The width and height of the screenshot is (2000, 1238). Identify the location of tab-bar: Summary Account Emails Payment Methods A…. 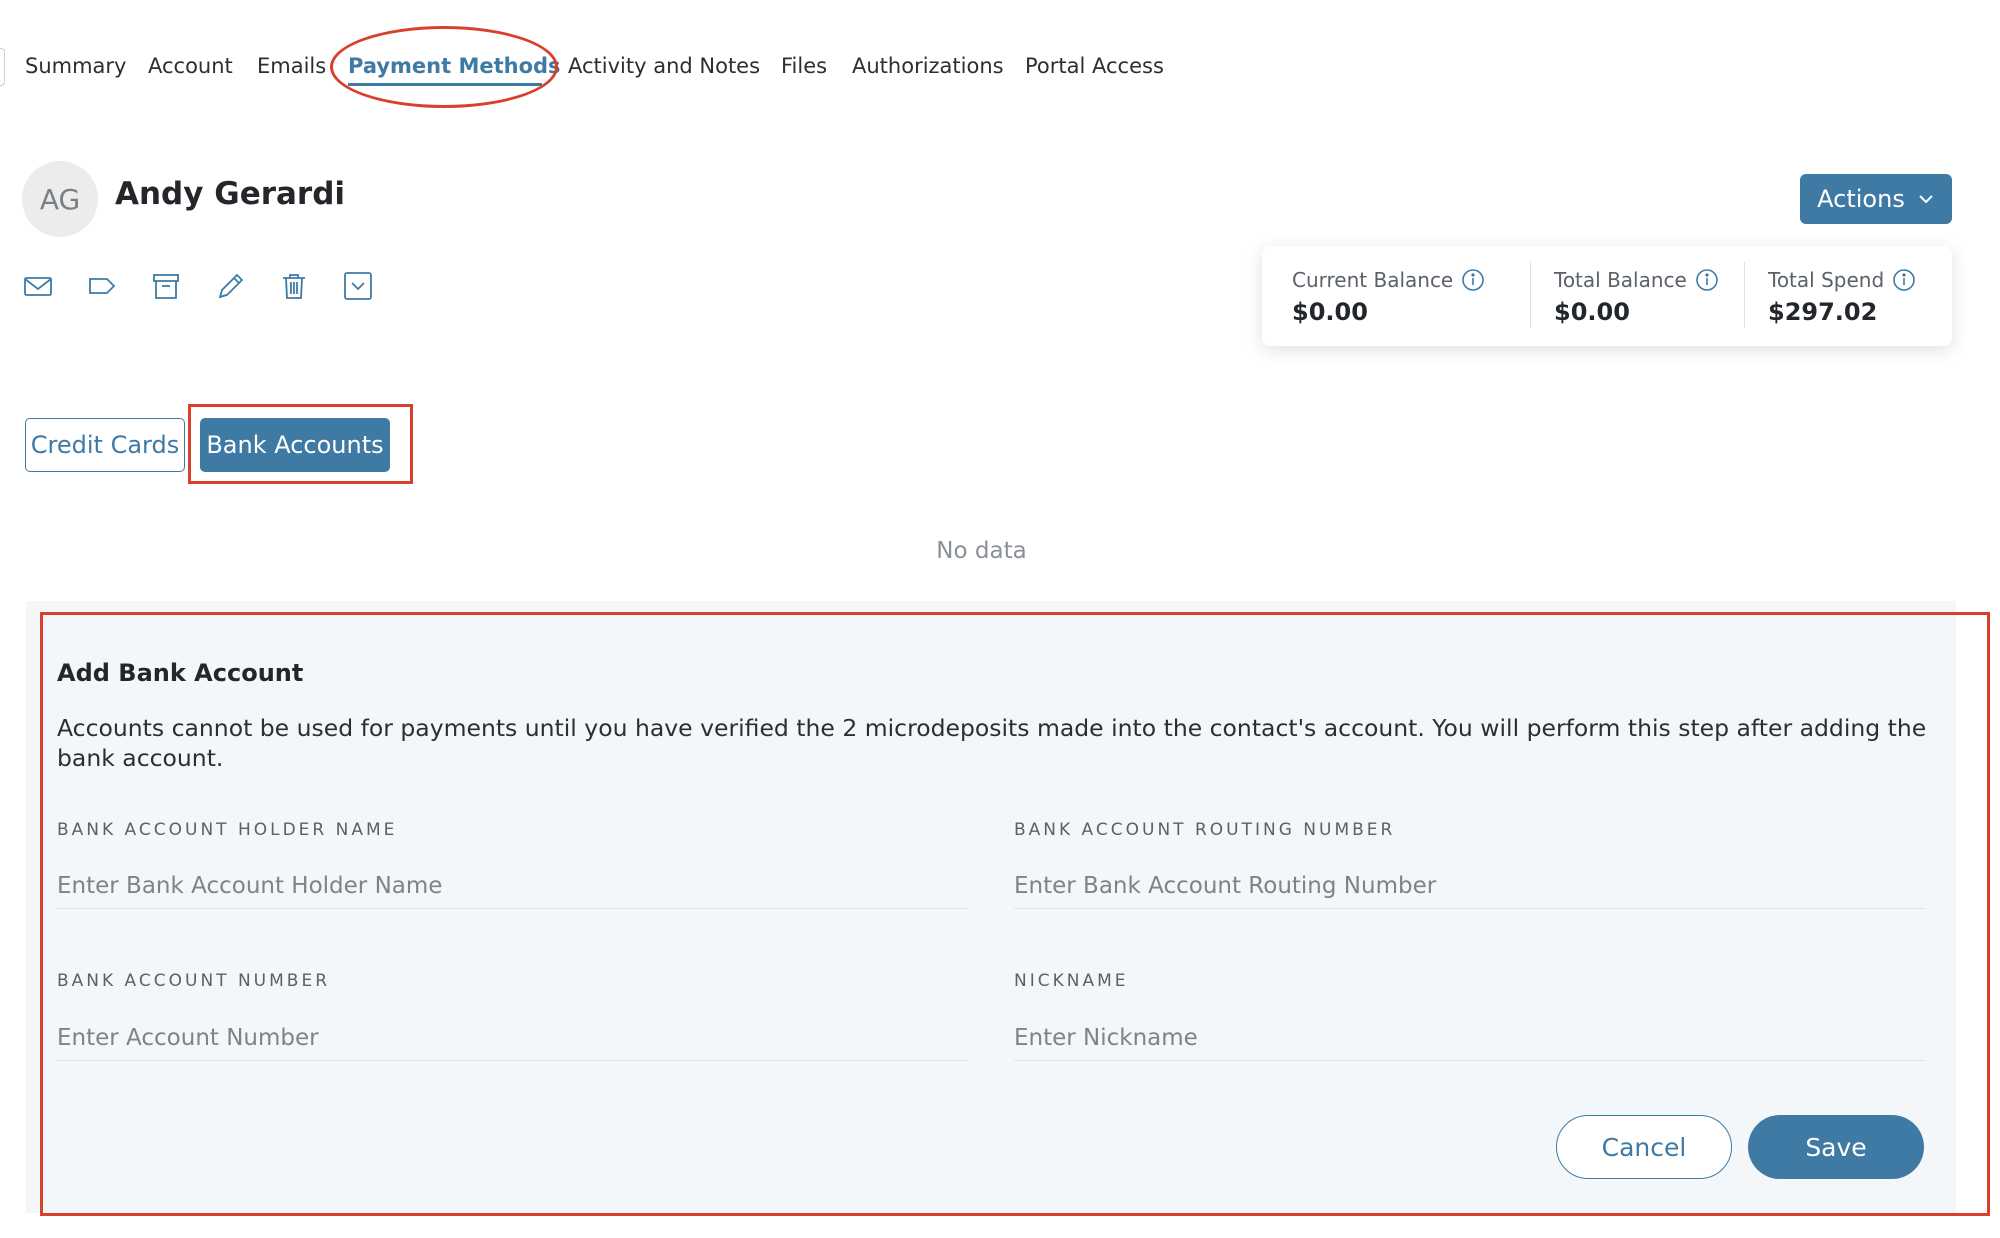
(625, 70).